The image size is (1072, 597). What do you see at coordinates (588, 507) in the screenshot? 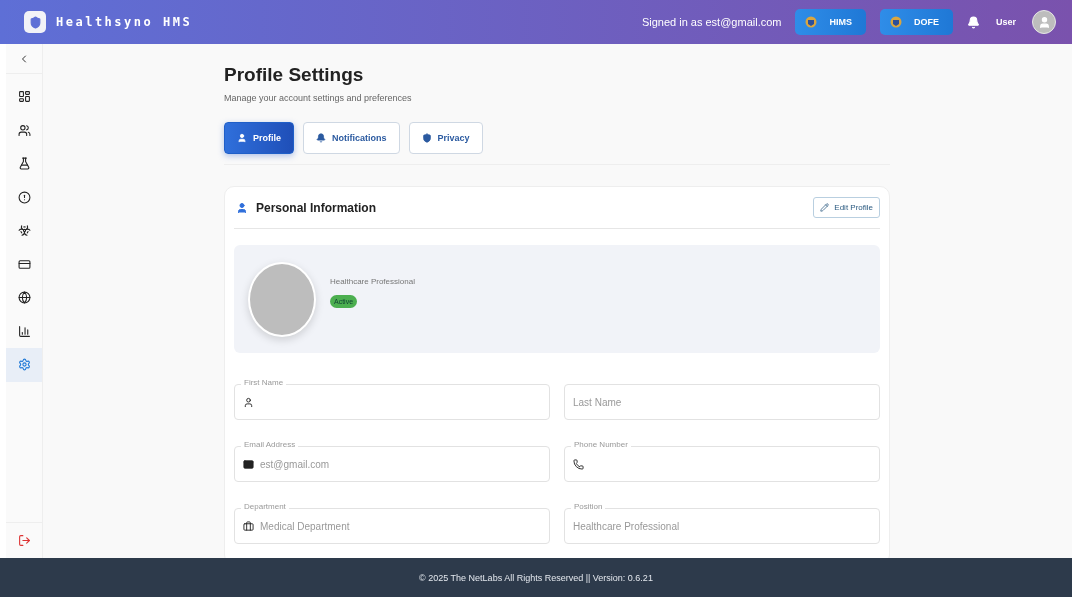
I see `field-label: Position` at bounding box center [588, 507].